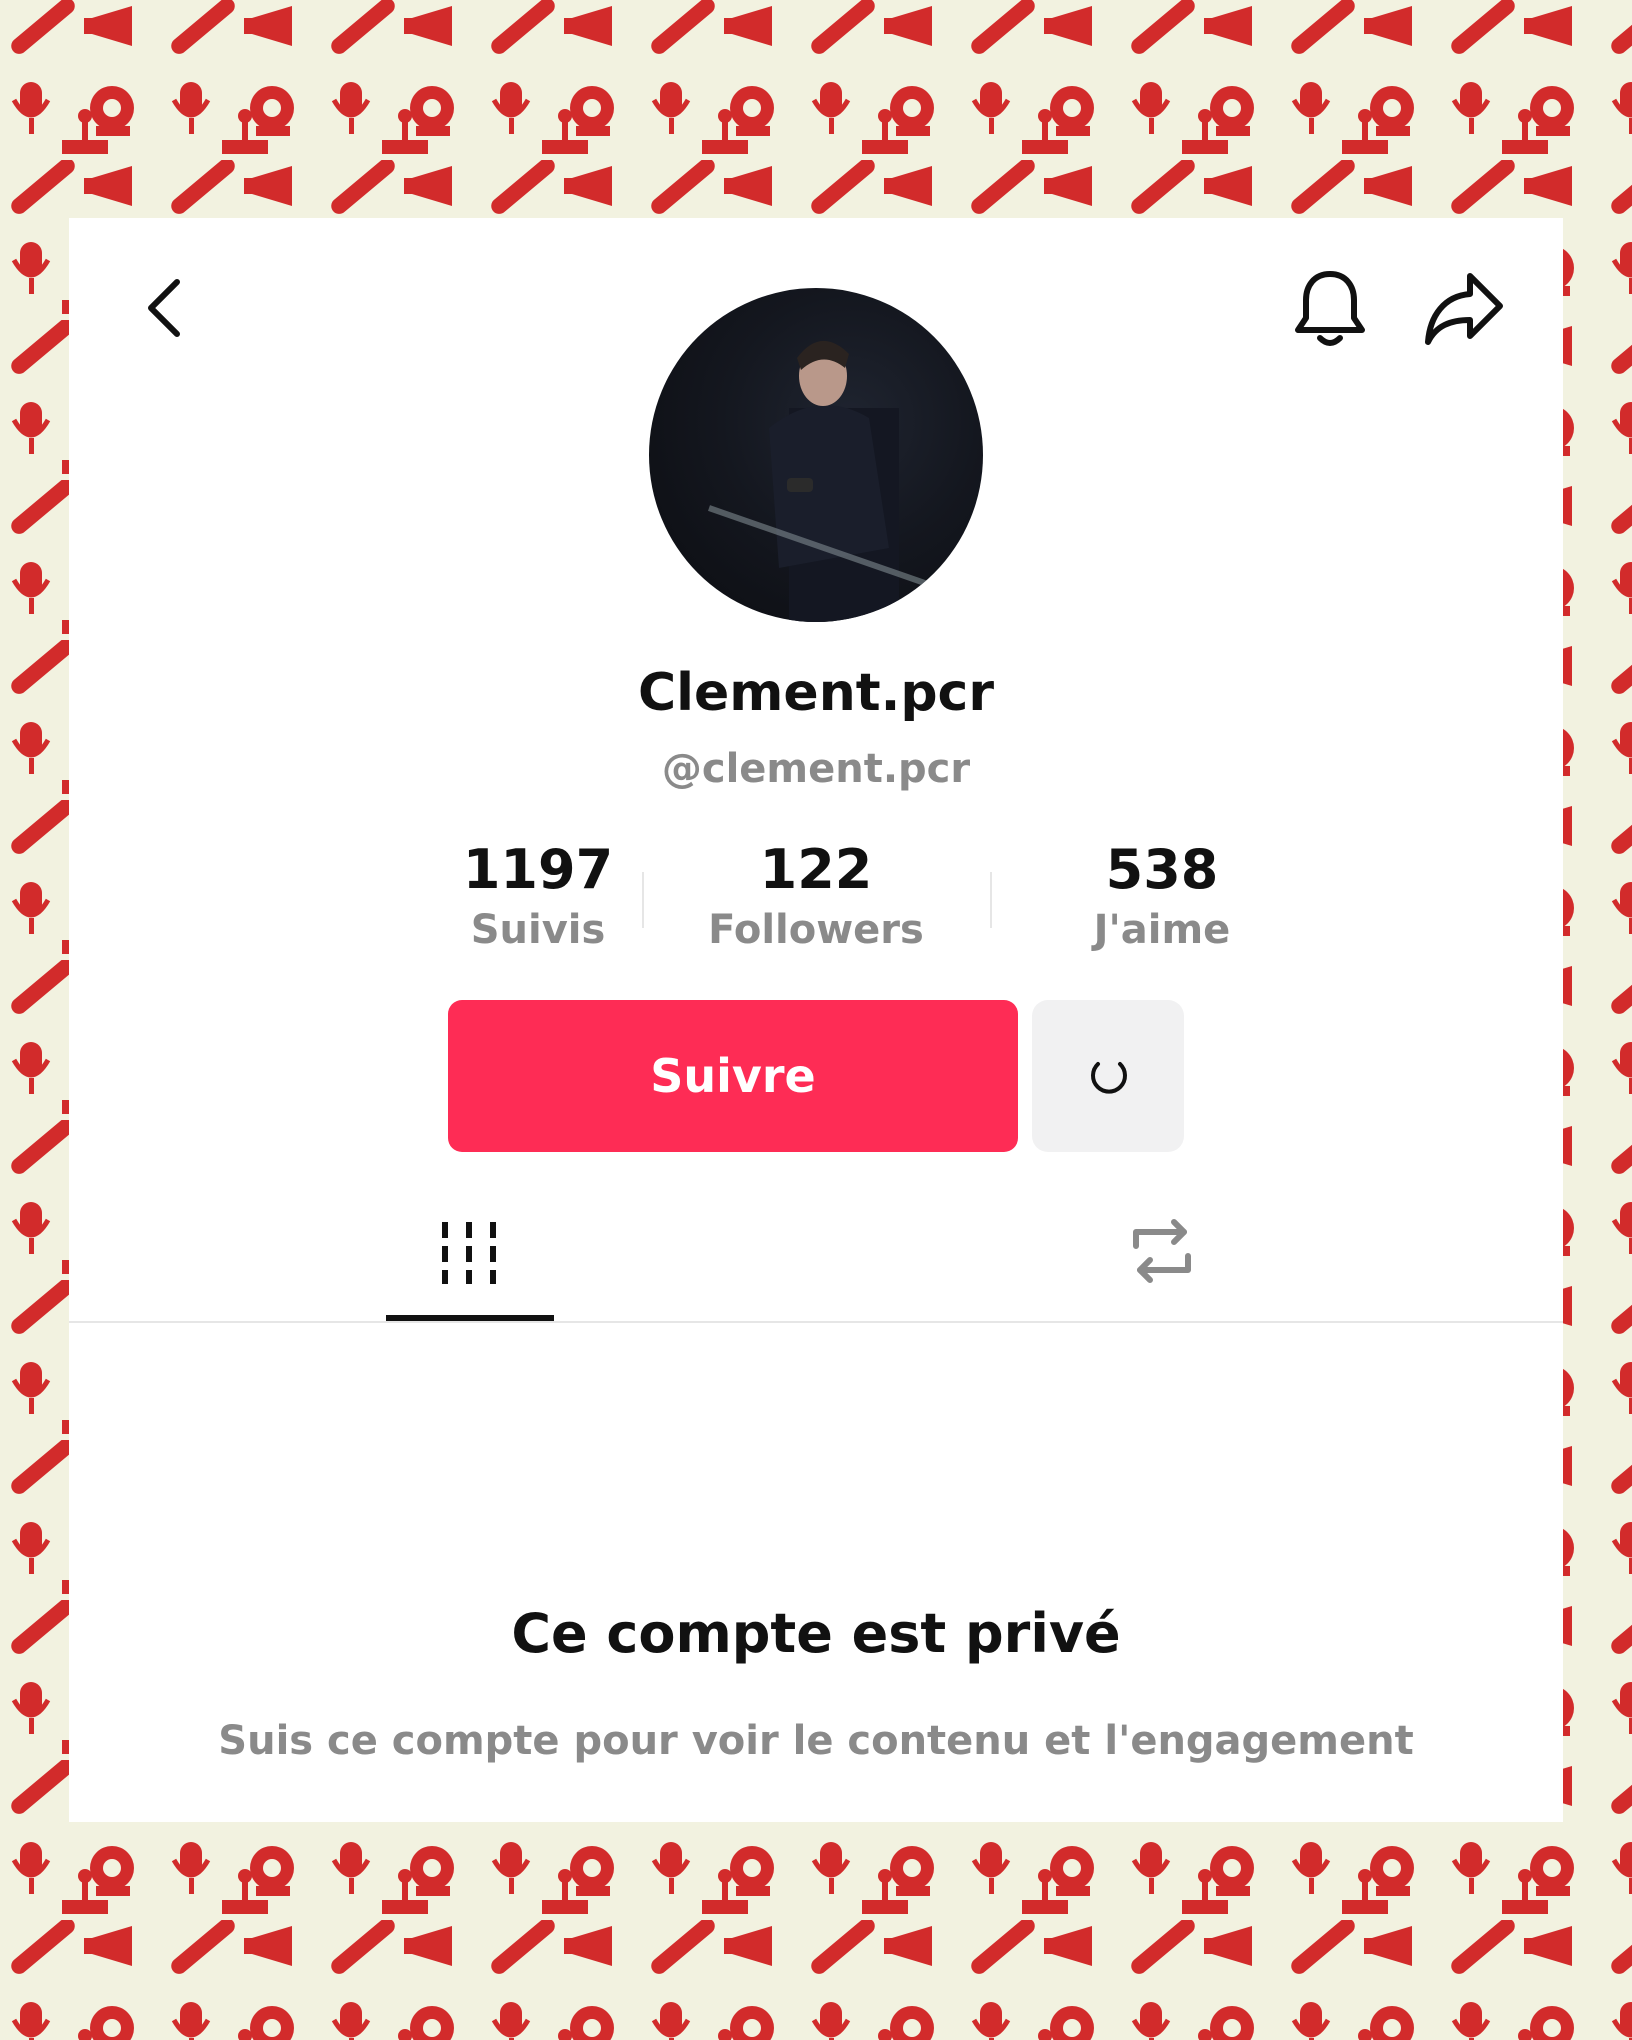 Image resolution: width=1632 pixels, height=2040 pixels. What do you see at coordinates (824, 481) in the screenshot?
I see `profile-photo-icon` at bounding box center [824, 481].